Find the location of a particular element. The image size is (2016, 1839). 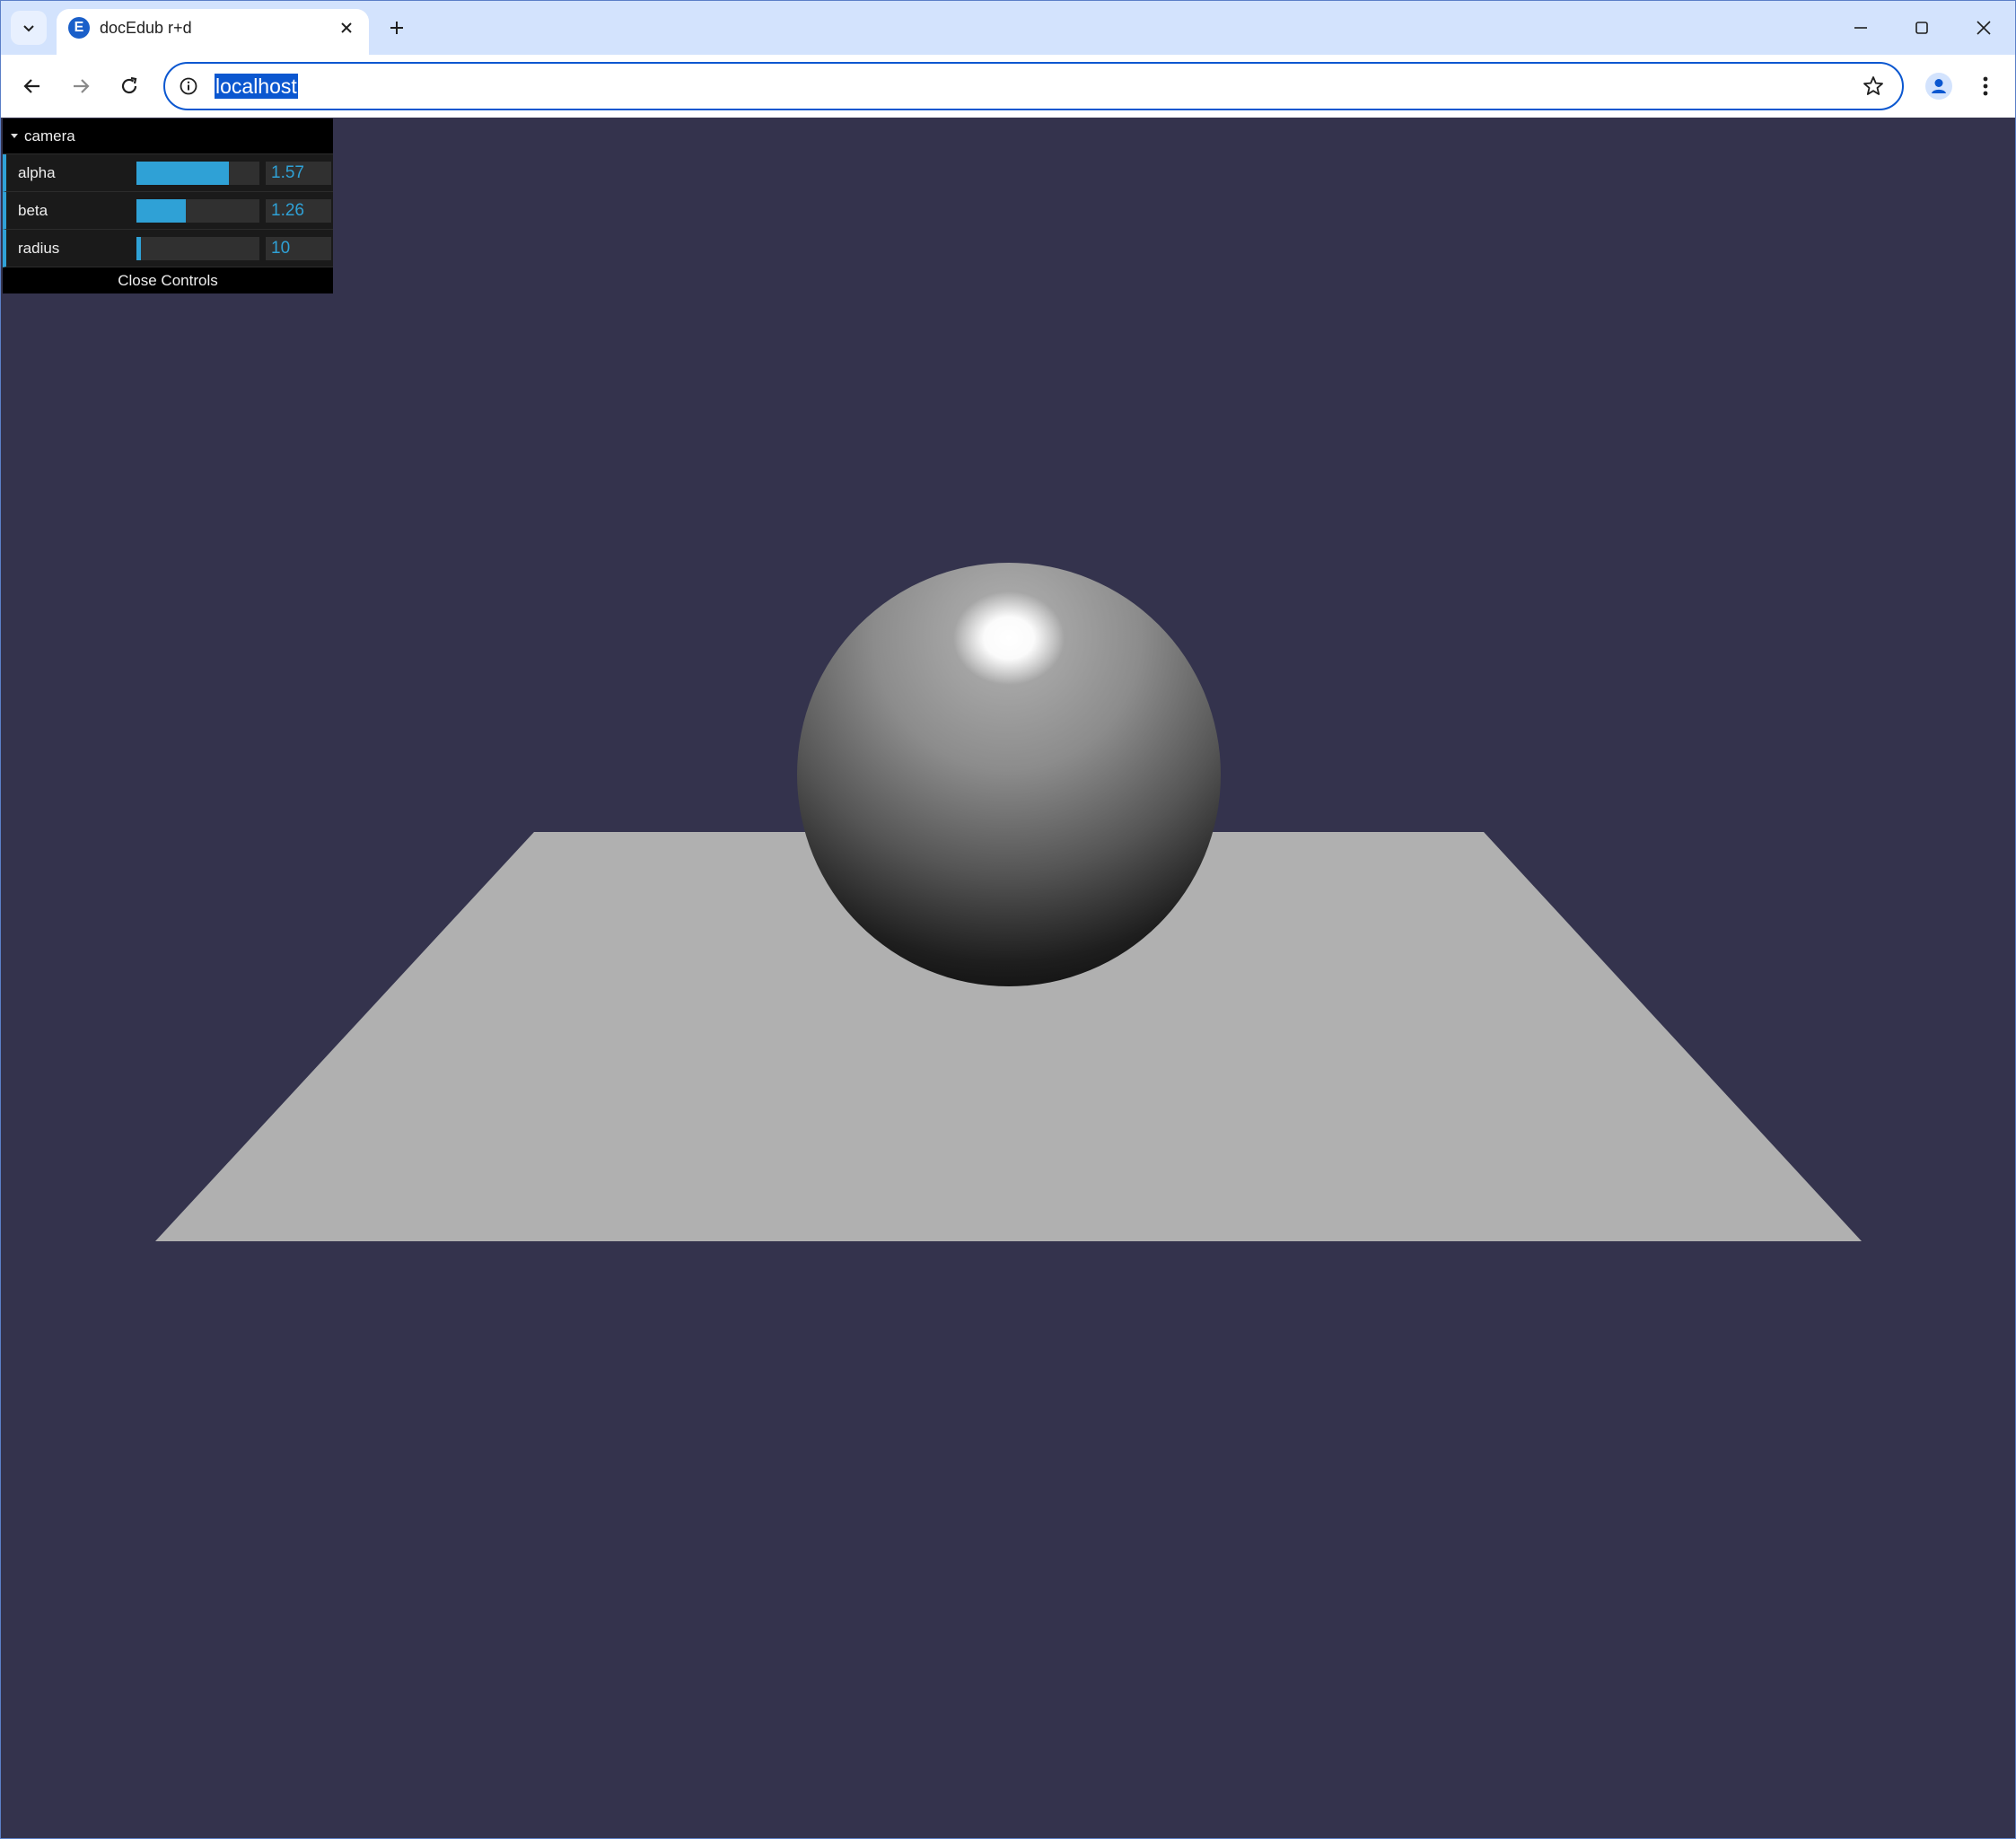

address-bar: localhost is located at coordinates (1033, 86).